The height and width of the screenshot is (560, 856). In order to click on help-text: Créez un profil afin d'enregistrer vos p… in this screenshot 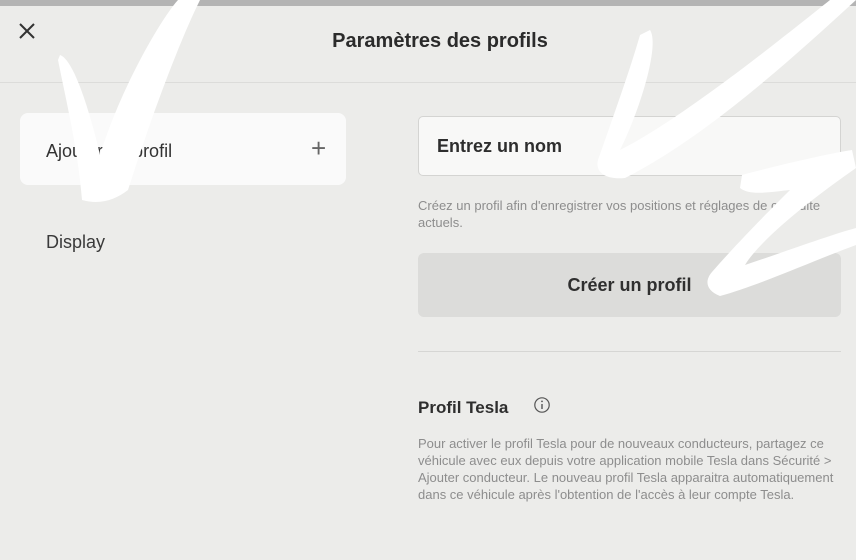, I will do `click(619, 214)`.